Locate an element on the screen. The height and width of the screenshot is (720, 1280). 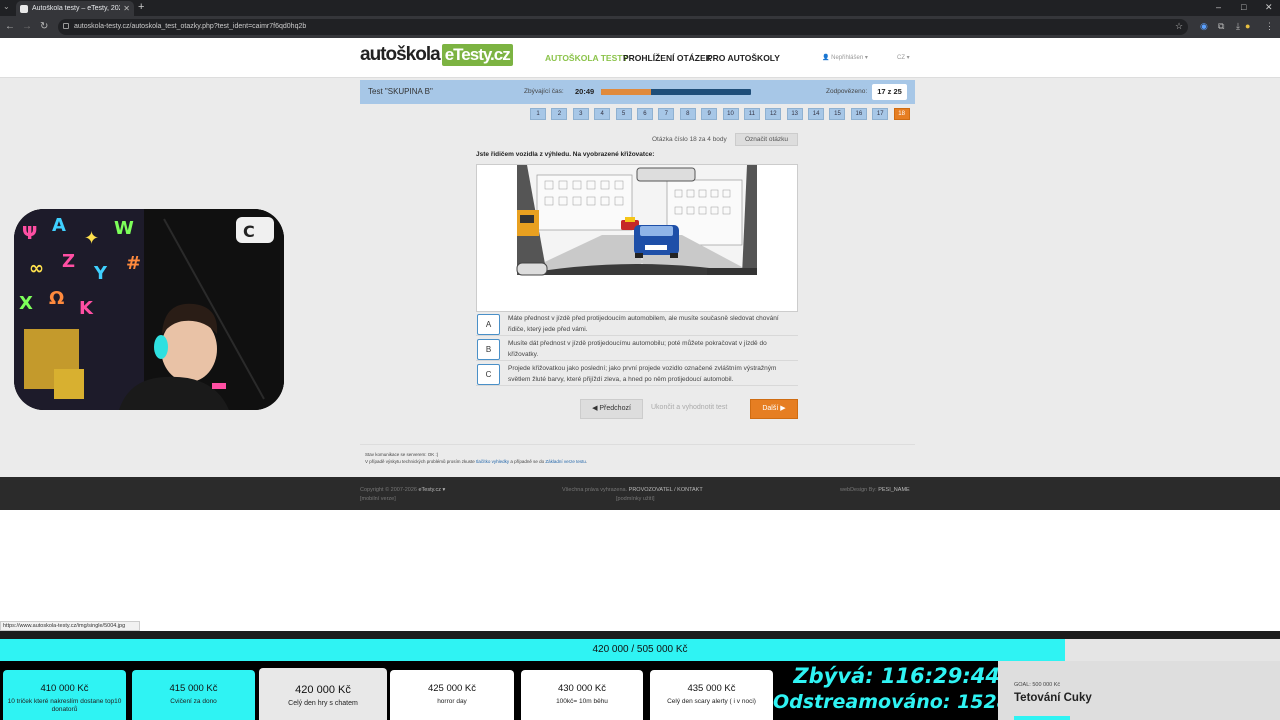
mobile-version-link: [mobilní verze] is located at coordinates (378, 499).